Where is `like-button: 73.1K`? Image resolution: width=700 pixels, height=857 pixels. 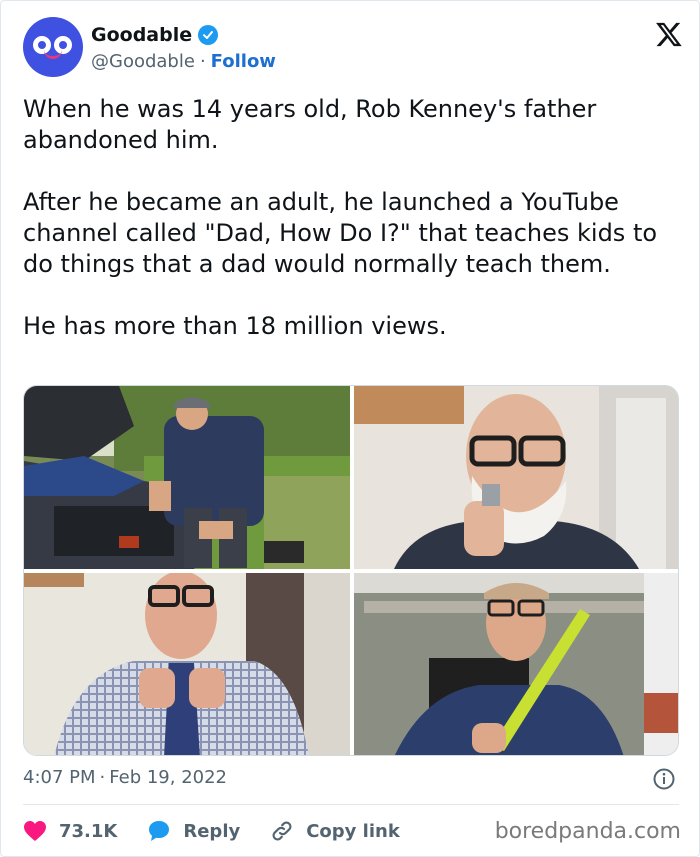 like-button: 73.1K is located at coordinates (70, 831).